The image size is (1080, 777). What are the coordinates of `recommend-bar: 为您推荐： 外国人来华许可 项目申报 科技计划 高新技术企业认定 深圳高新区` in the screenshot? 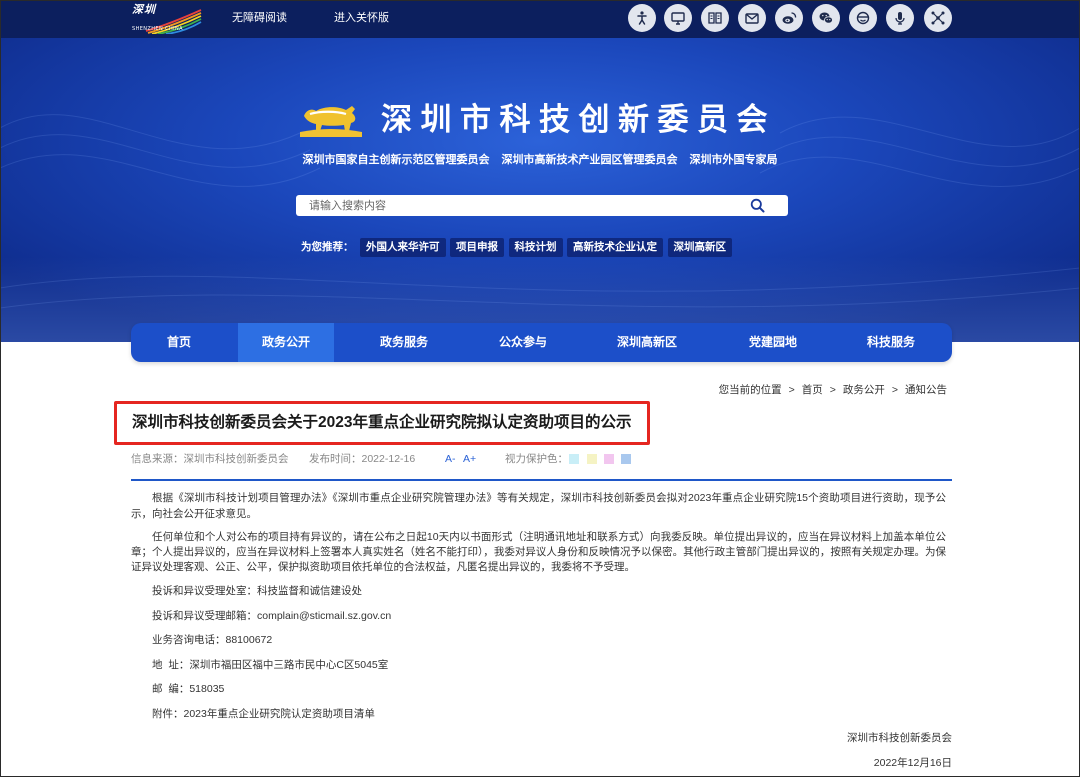 It's located at (516, 247).